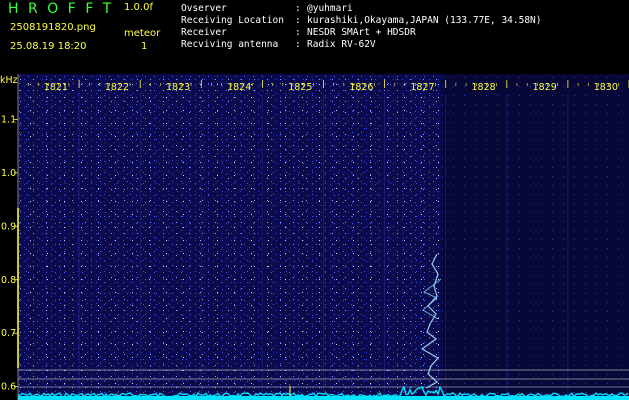 The height and width of the screenshot is (400, 629). I want to click on meteor-count: 1, so click(144, 46).